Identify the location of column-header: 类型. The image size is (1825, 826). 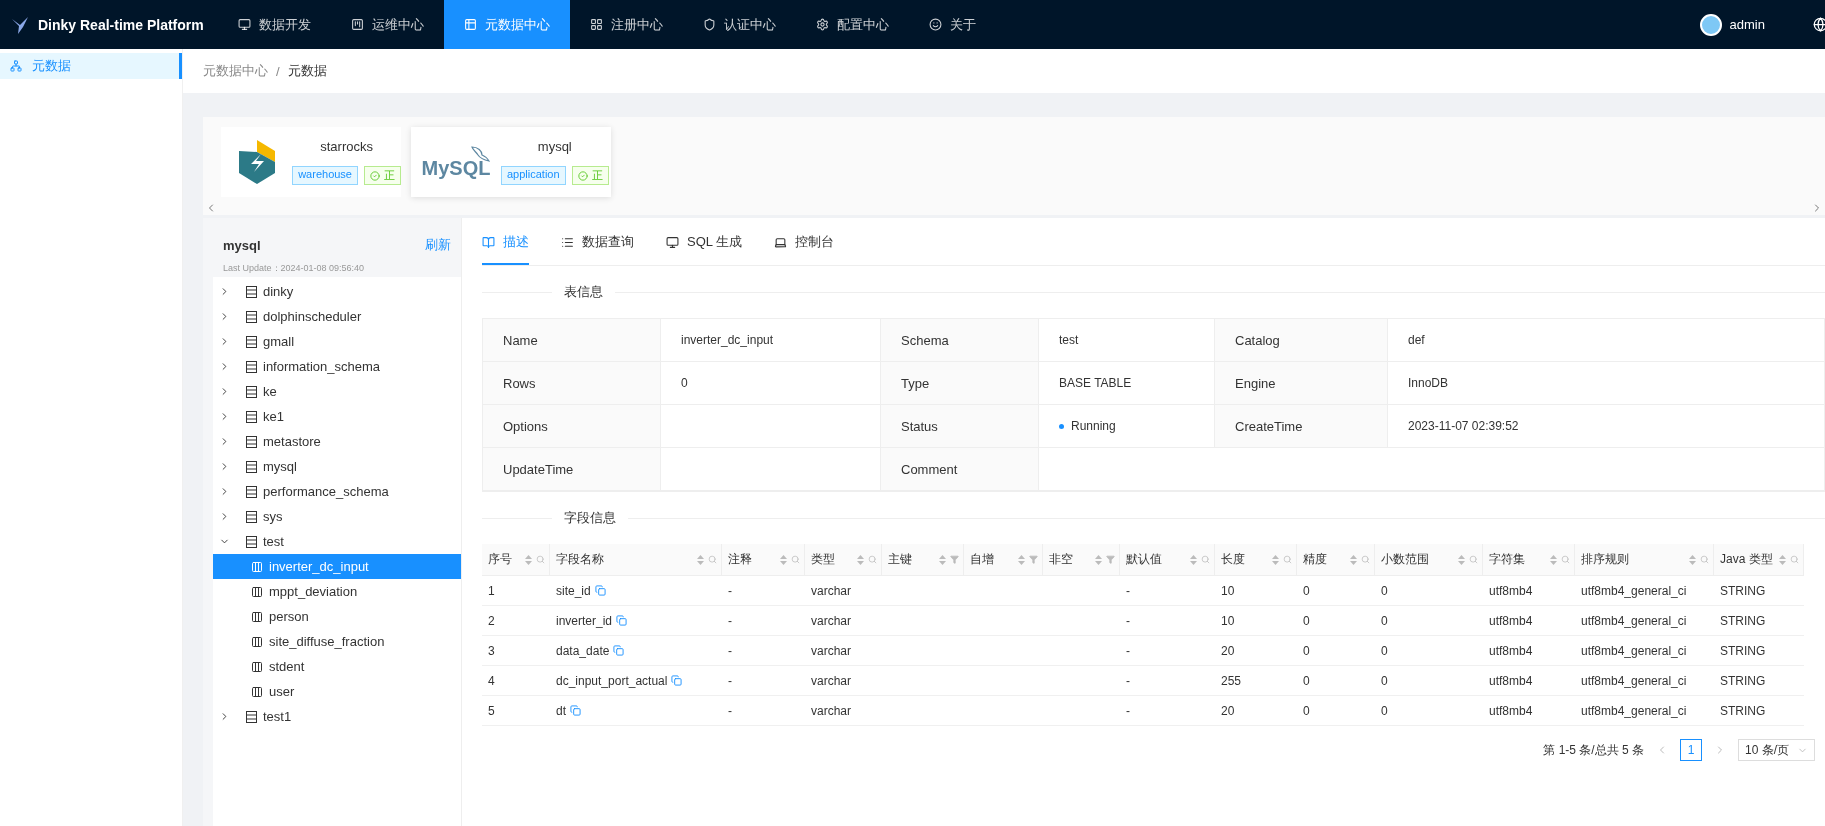
(843, 560).